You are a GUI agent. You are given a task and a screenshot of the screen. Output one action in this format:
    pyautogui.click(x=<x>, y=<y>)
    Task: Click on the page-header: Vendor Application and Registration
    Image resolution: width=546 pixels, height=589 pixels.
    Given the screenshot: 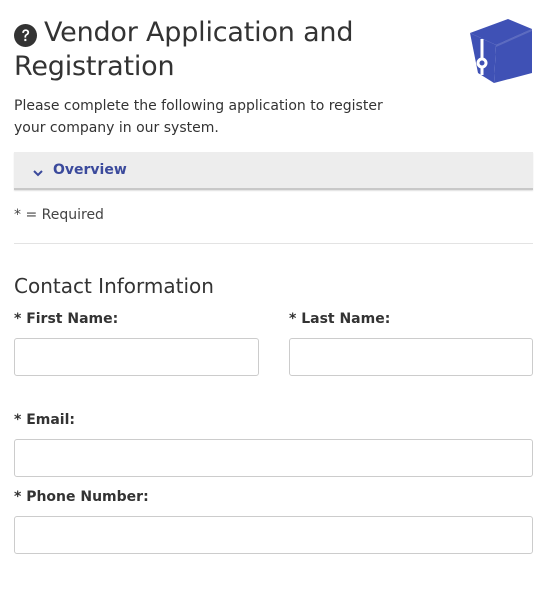 What is the action you would take?
    pyautogui.click(x=234, y=49)
    